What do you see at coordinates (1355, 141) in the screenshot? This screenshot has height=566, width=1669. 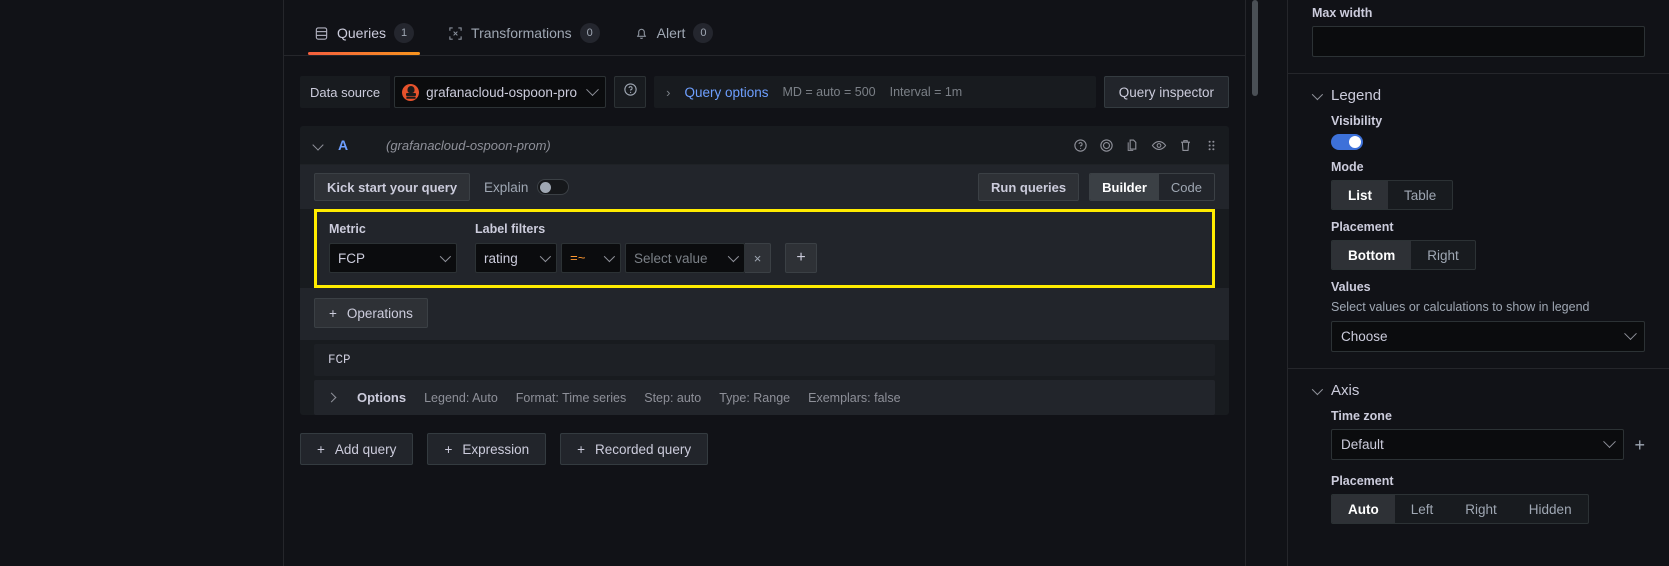 I see `check-icon` at bounding box center [1355, 141].